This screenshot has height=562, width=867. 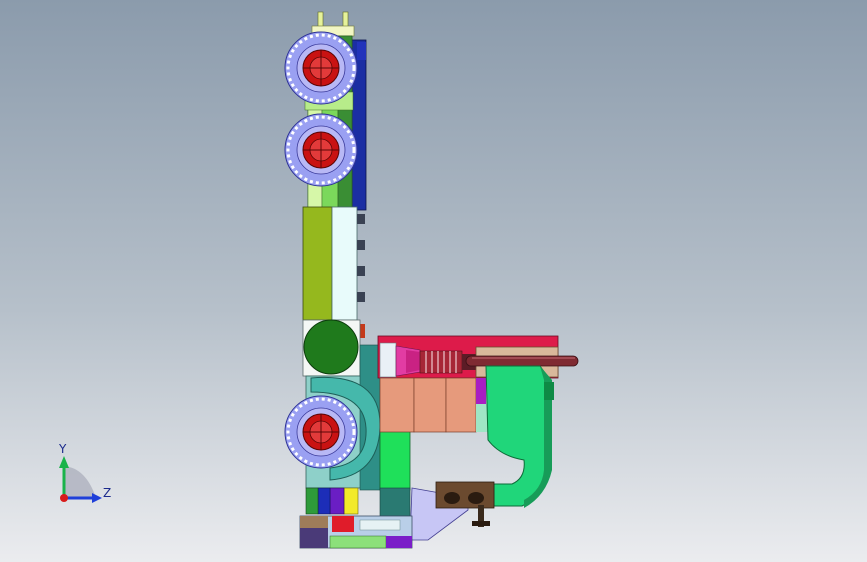 I want to click on triad-plane-icon, so click(x=80, y=482).